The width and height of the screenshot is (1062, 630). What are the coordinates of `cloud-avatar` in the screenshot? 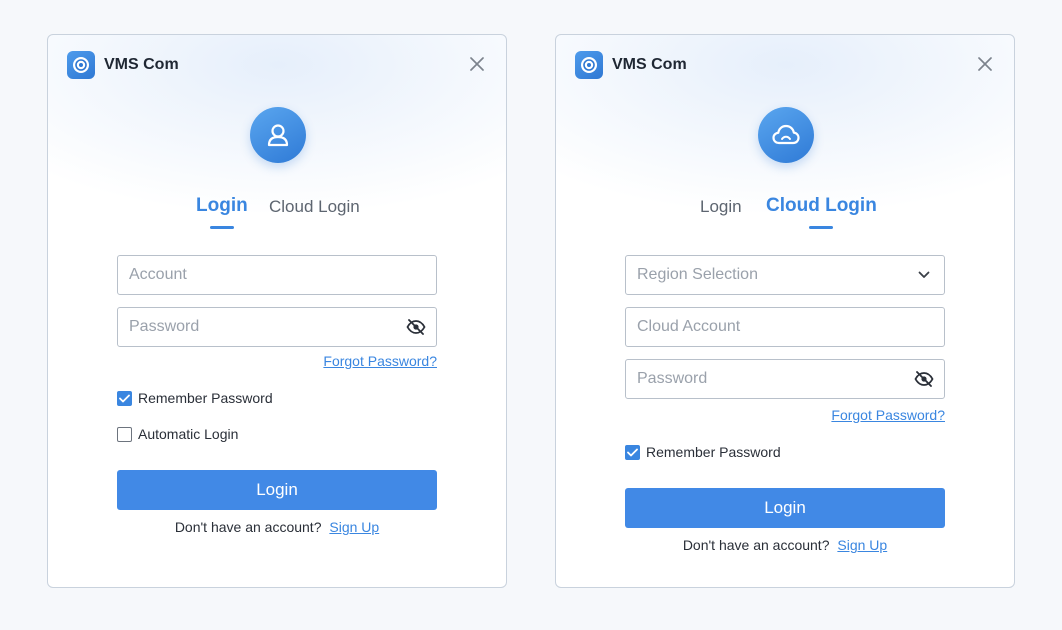 It's located at (786, 135).